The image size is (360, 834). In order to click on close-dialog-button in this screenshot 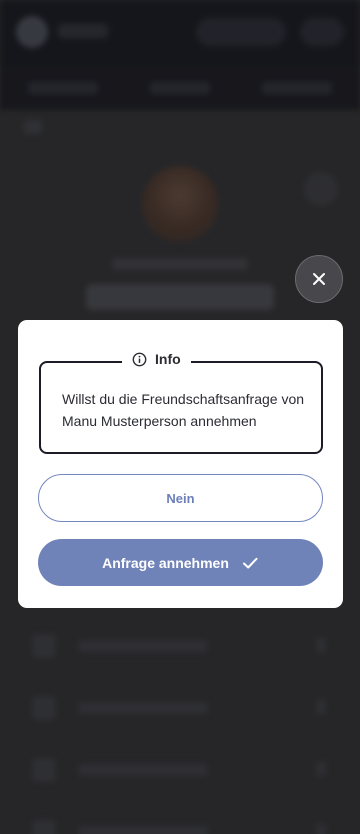, I will do `click(319, 279)`.